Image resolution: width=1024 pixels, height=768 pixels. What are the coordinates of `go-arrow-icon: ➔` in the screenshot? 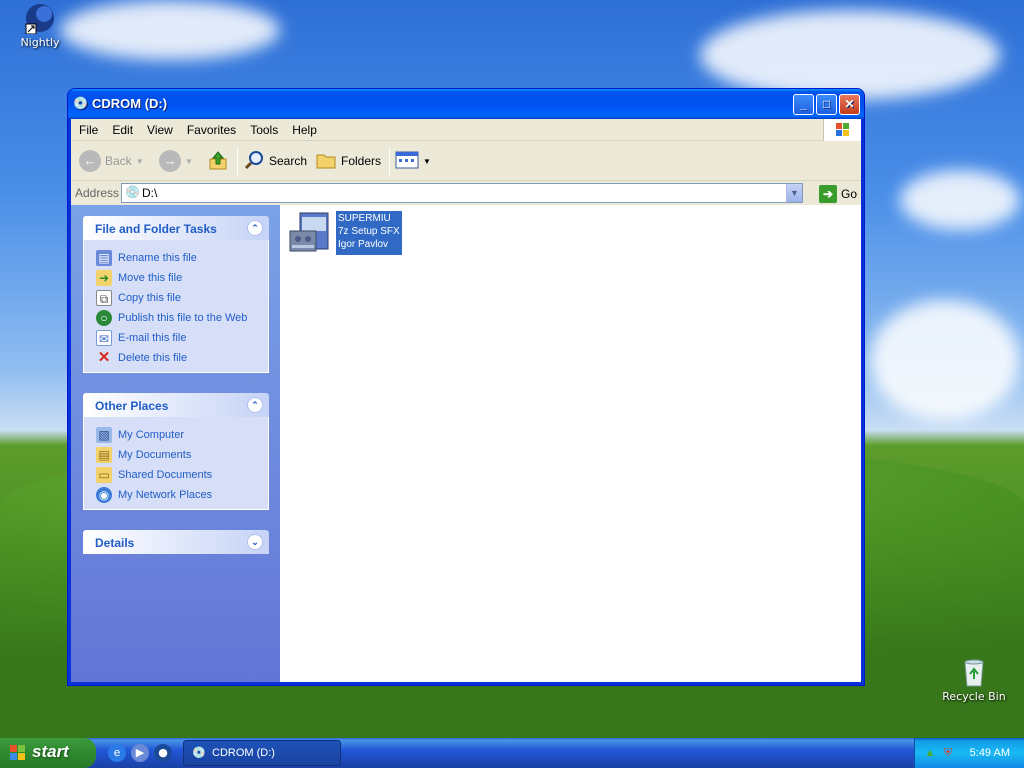 It's located at (827, 194).